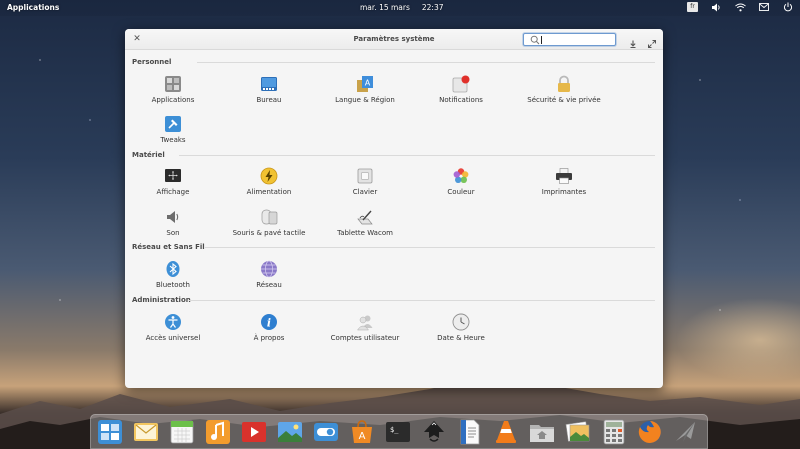  I want to click on dock: A $_, so click(399, 431).